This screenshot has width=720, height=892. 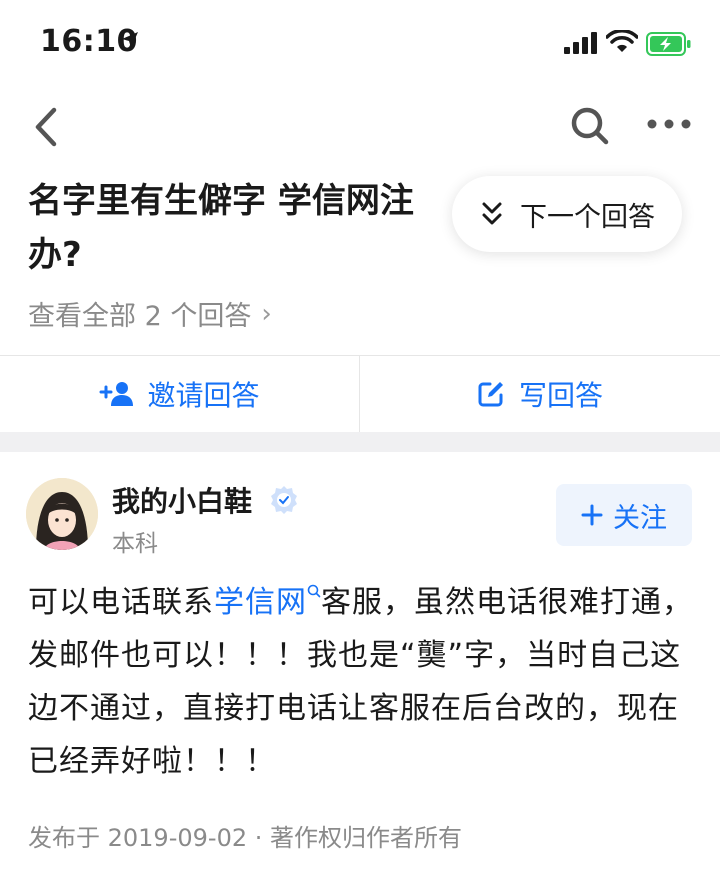 I want to click on answer-text-start: 可以电话联系, so click(x=121, y=602).